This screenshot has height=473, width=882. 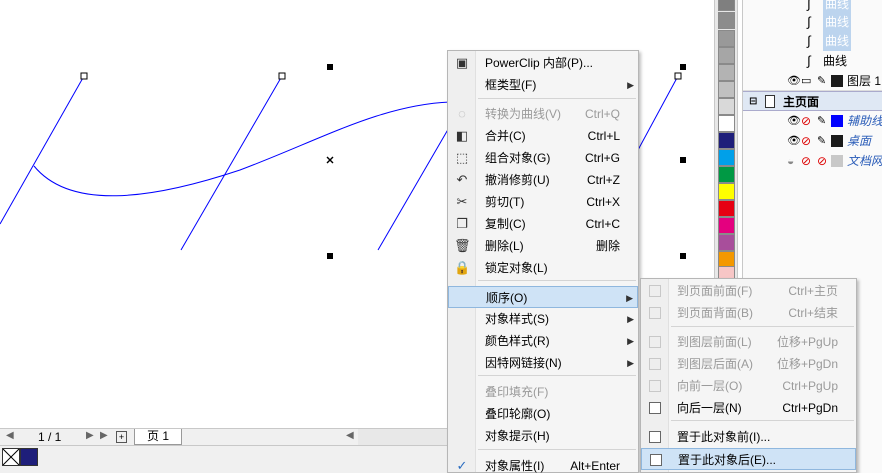 What do you see at coordinates (837, 22) in the screenshot?
I see `curve-label: 曲线` at bounding box center [837, 22].